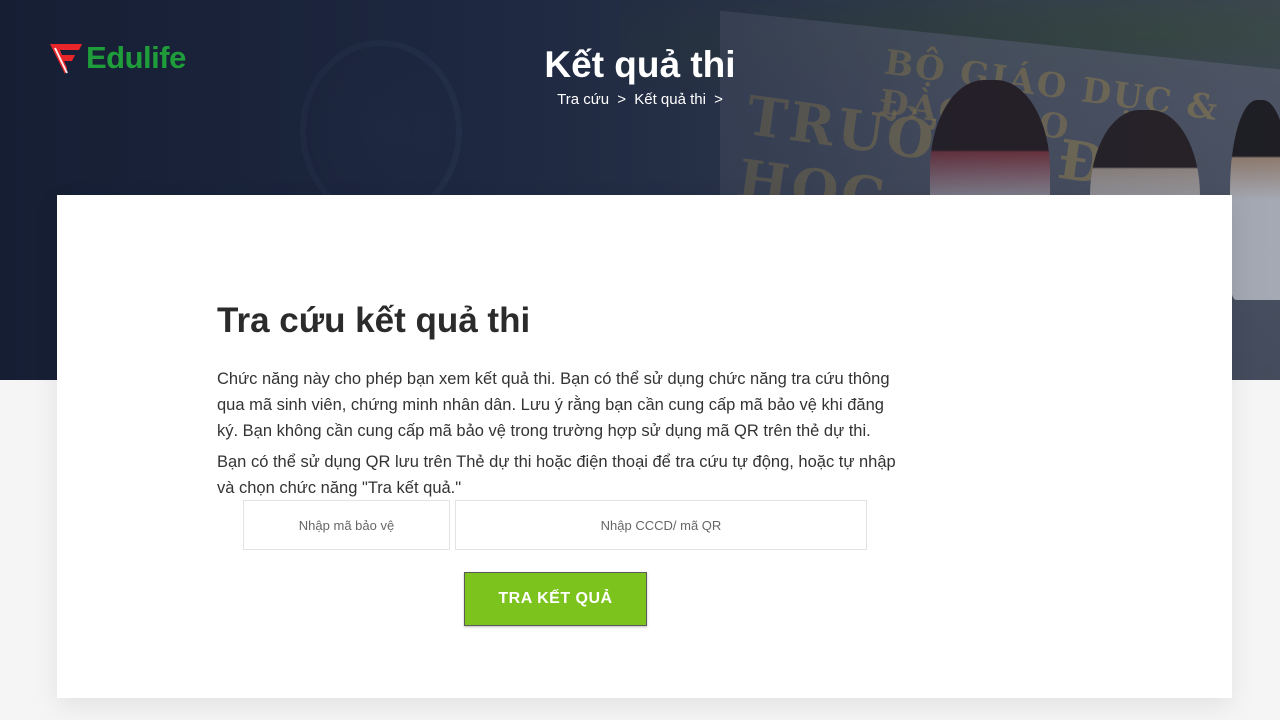 The width and height of the screenshot is (1280, 720). What do you see at coordinates (555, 599) in the screenshot?
I see `lookup-results-button: TRA KẾT QUẢ` at bounding box center [555, 599].